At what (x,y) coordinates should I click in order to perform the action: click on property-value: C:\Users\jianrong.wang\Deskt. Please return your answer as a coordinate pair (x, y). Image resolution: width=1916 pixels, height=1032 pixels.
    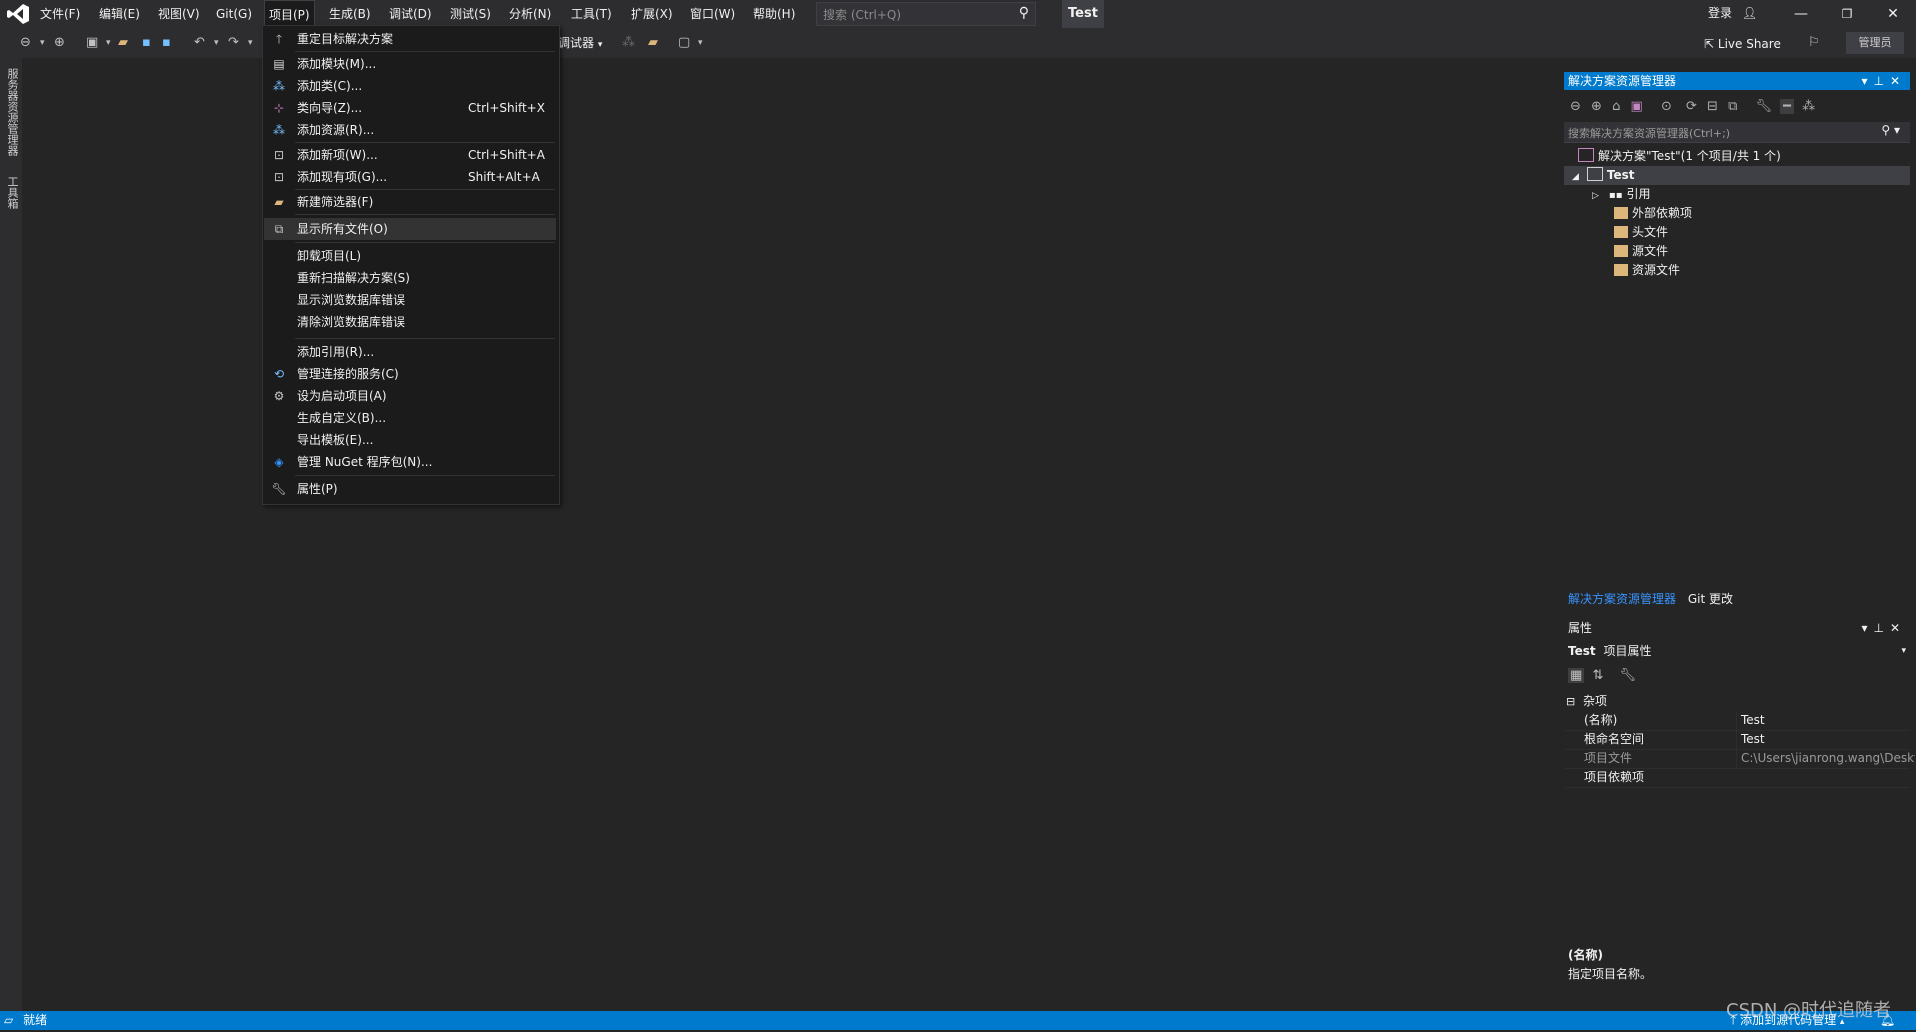
    Looking at the image, I should click on (1825, 758).